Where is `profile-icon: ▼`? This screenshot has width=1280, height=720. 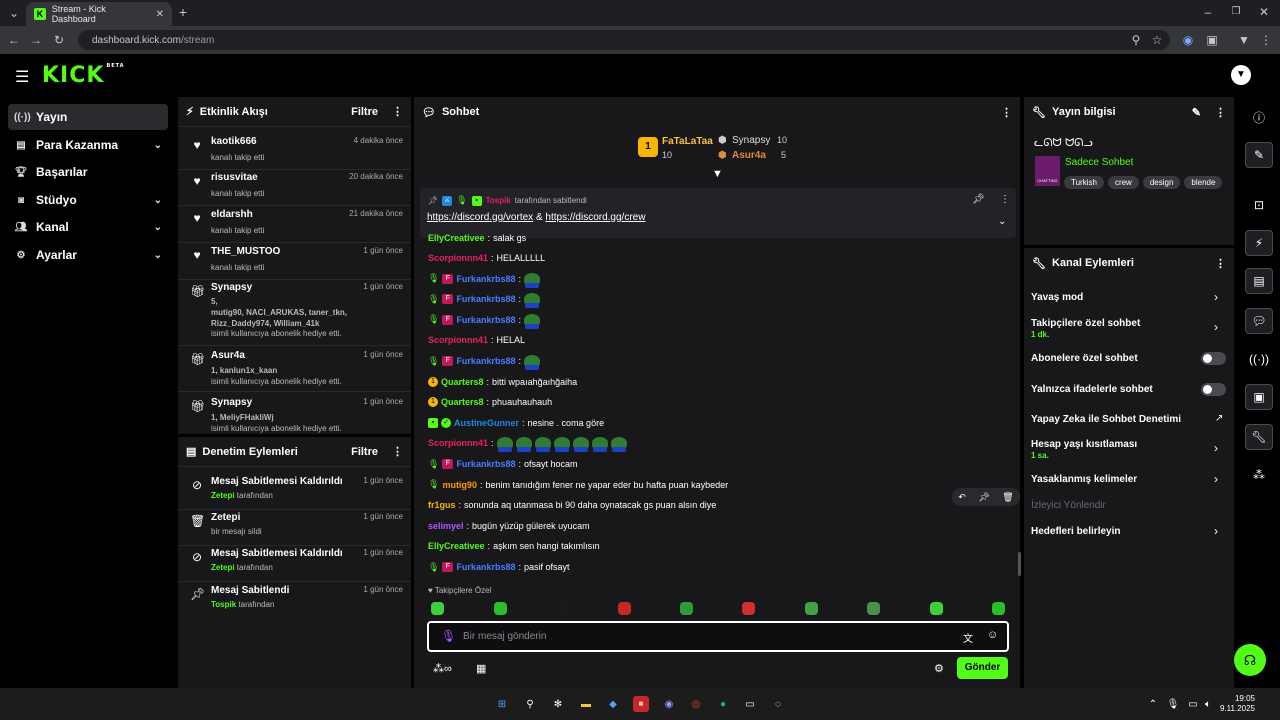
profile-icon: ▼ is located at coordinates (1244, 40).